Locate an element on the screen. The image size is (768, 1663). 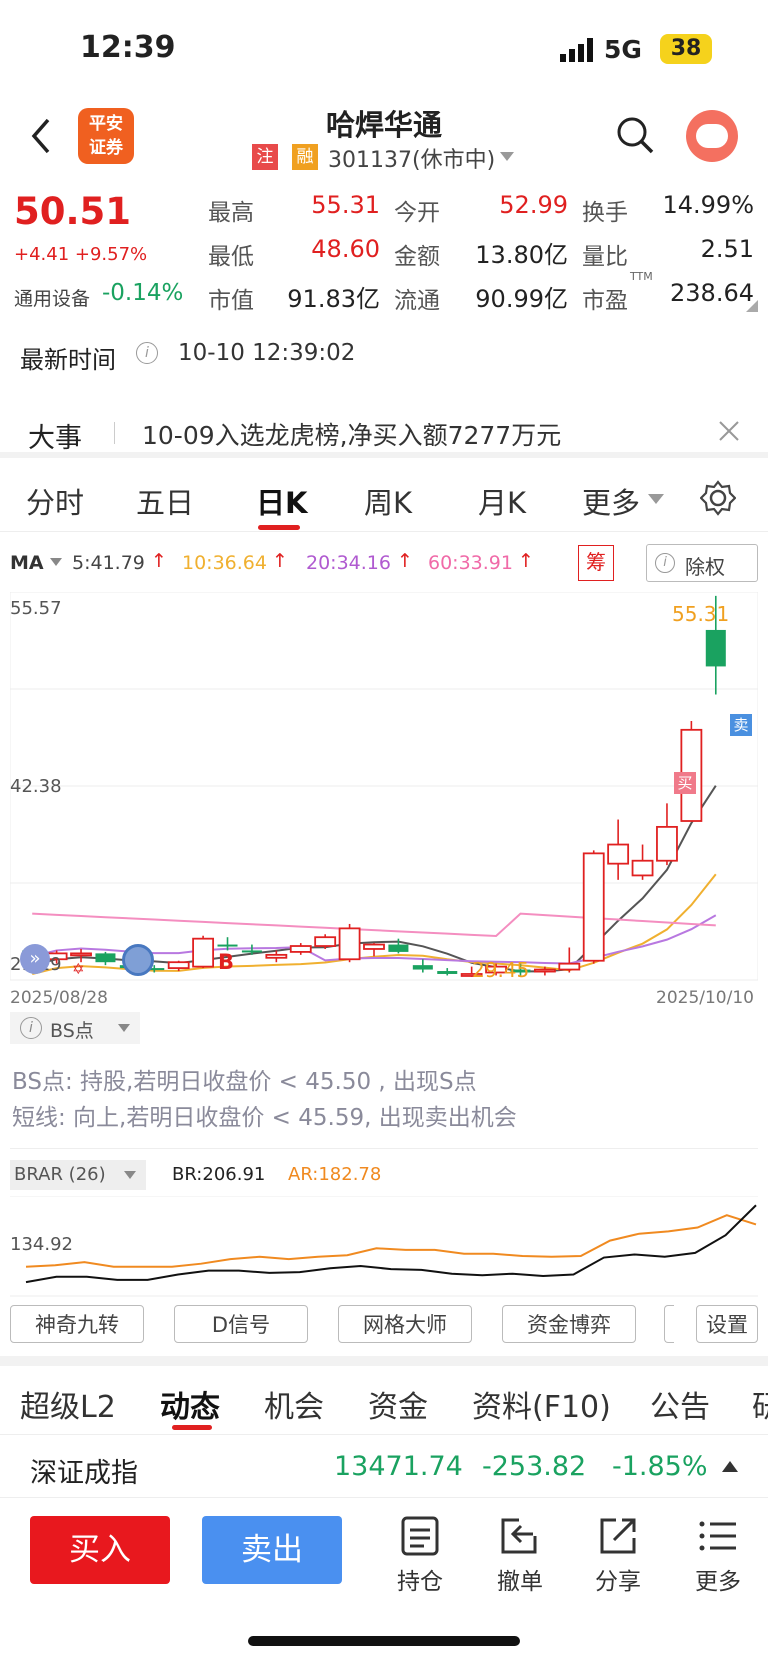
update-label: 最新时间 is located at coordinates (68, 360).